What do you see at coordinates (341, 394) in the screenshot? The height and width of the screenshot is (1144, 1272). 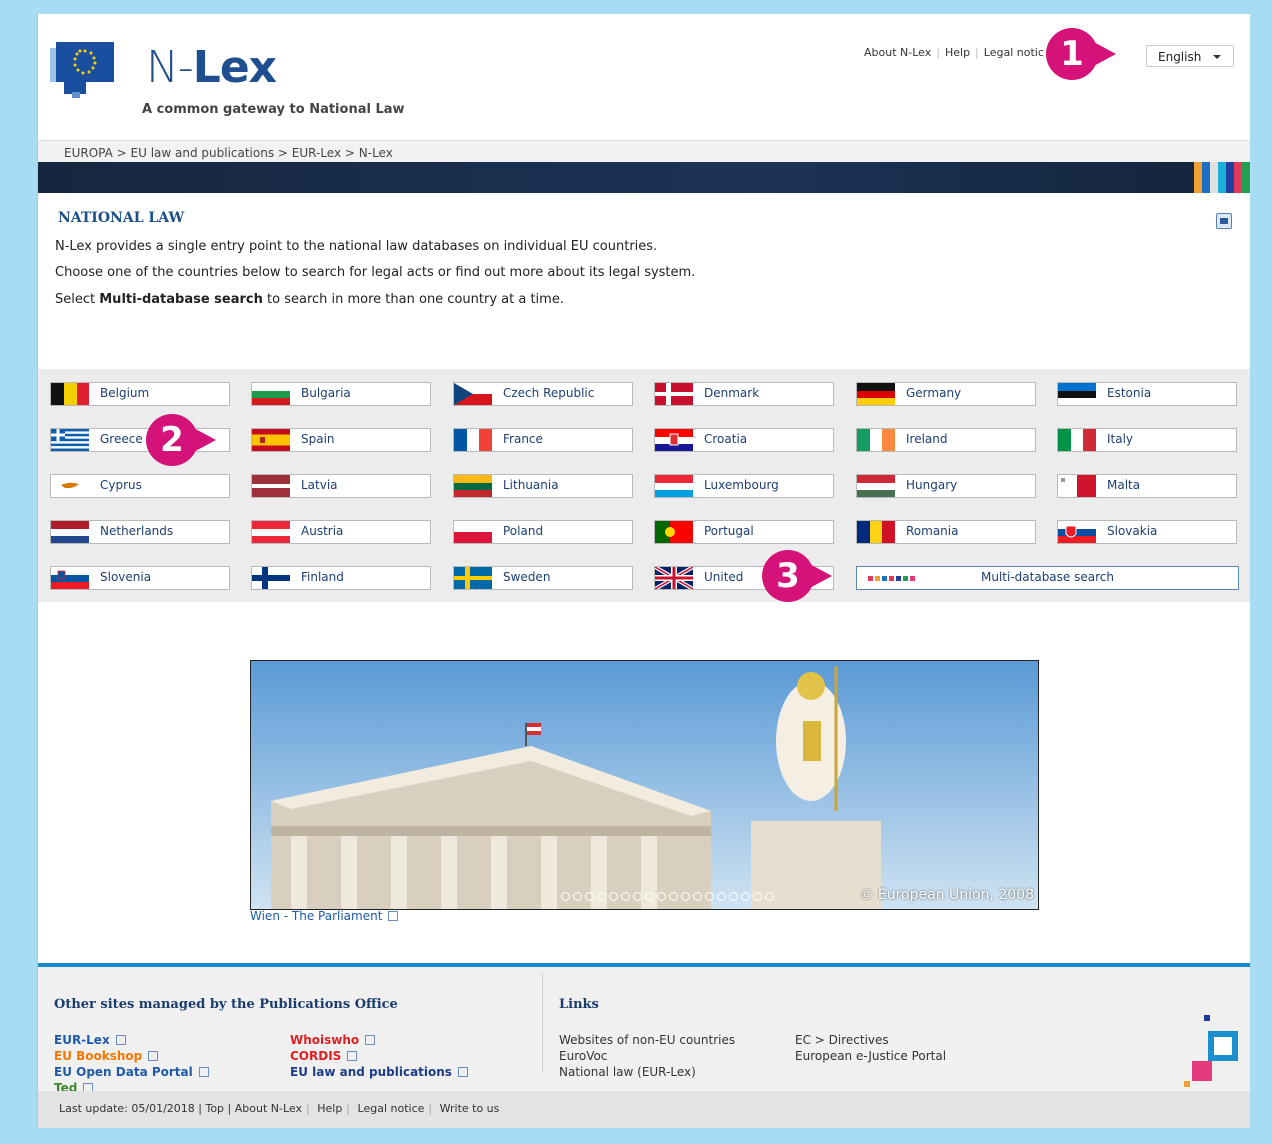 I see `country-button-bulgaria: Bulgaria` at bounding box center [341, 394].